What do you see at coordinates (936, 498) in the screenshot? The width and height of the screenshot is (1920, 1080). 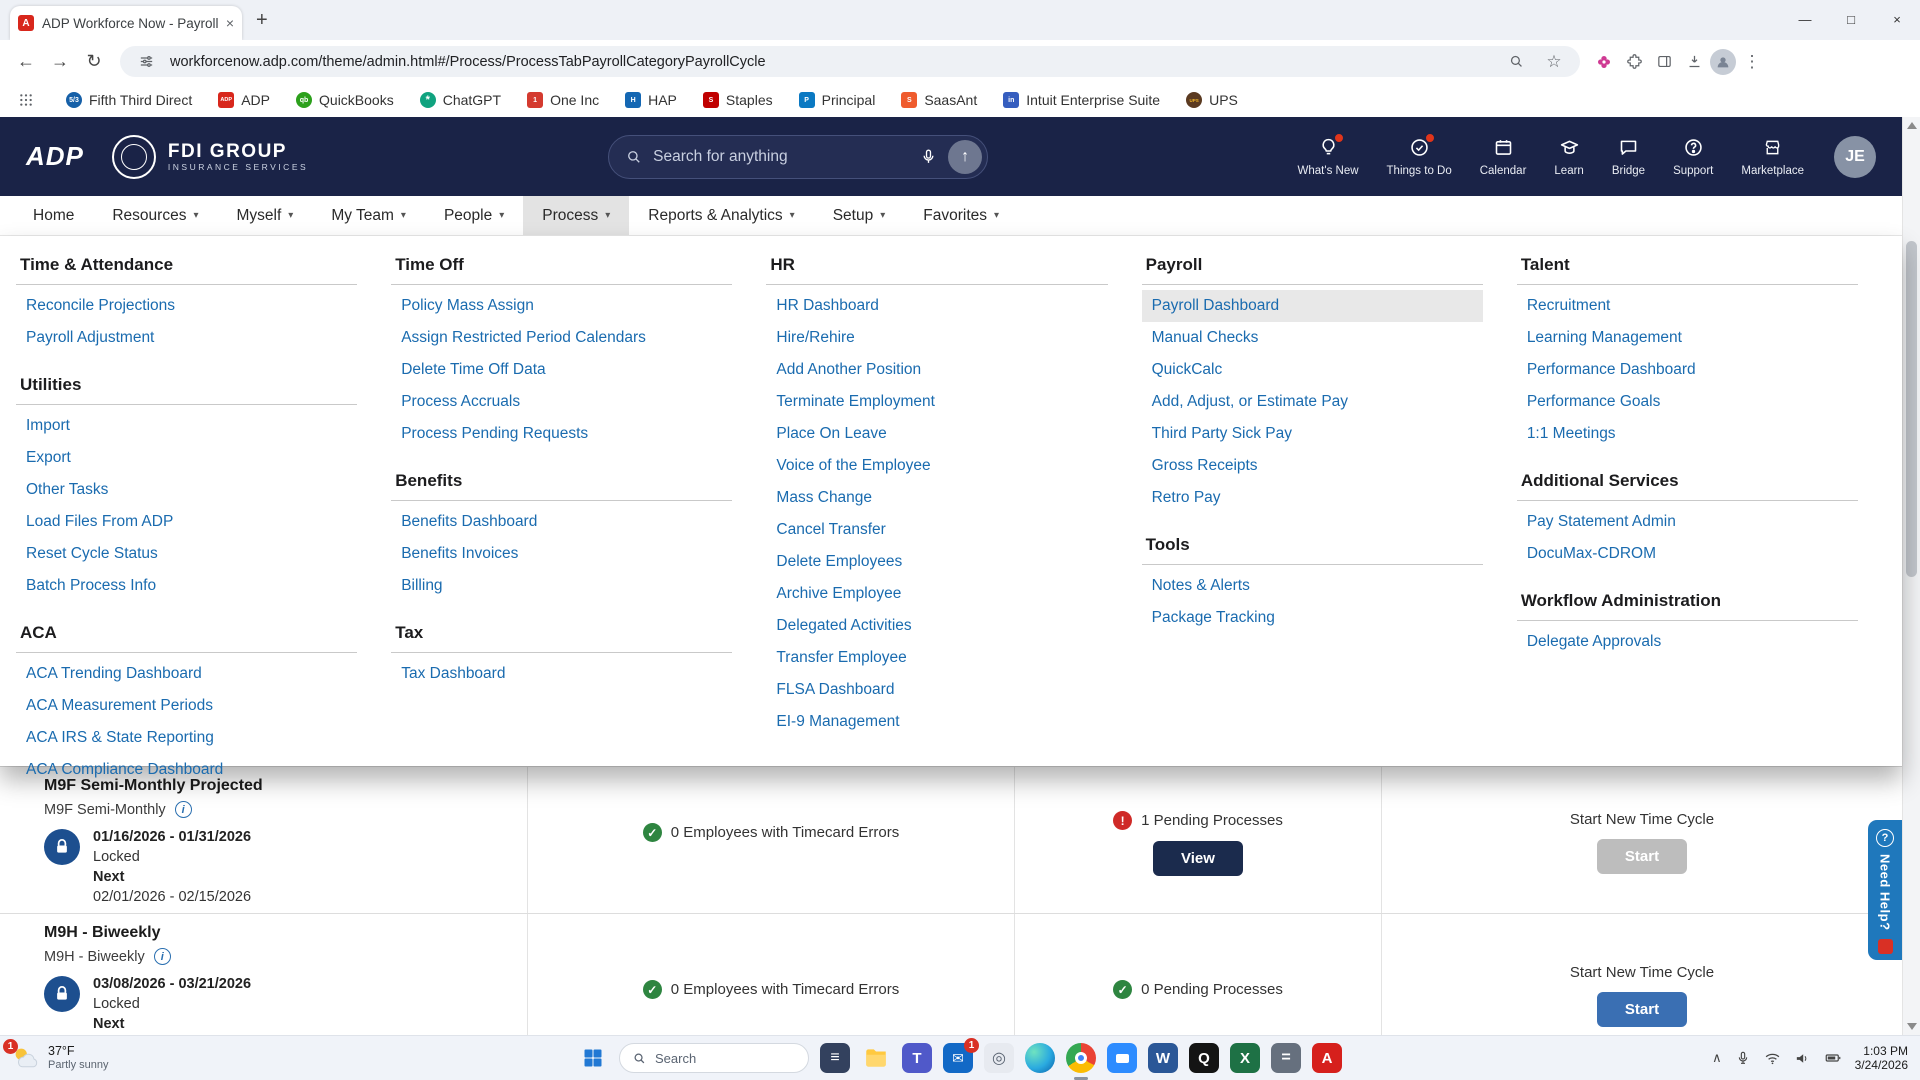 I see `menu-item: Mass Change` at bounding box center [936, 498].